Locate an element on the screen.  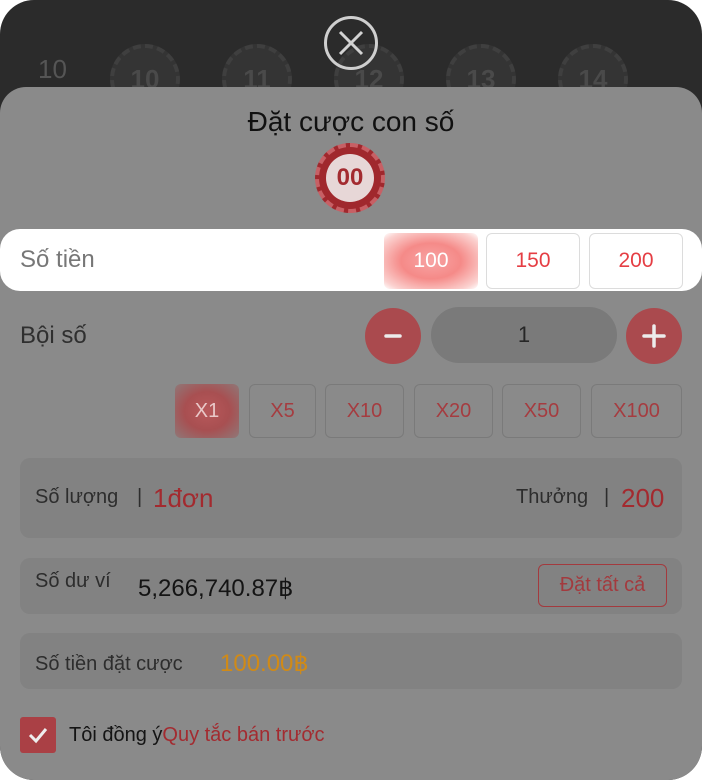
multiplier-option-x1: X1 is located at coordinates (207, 411).